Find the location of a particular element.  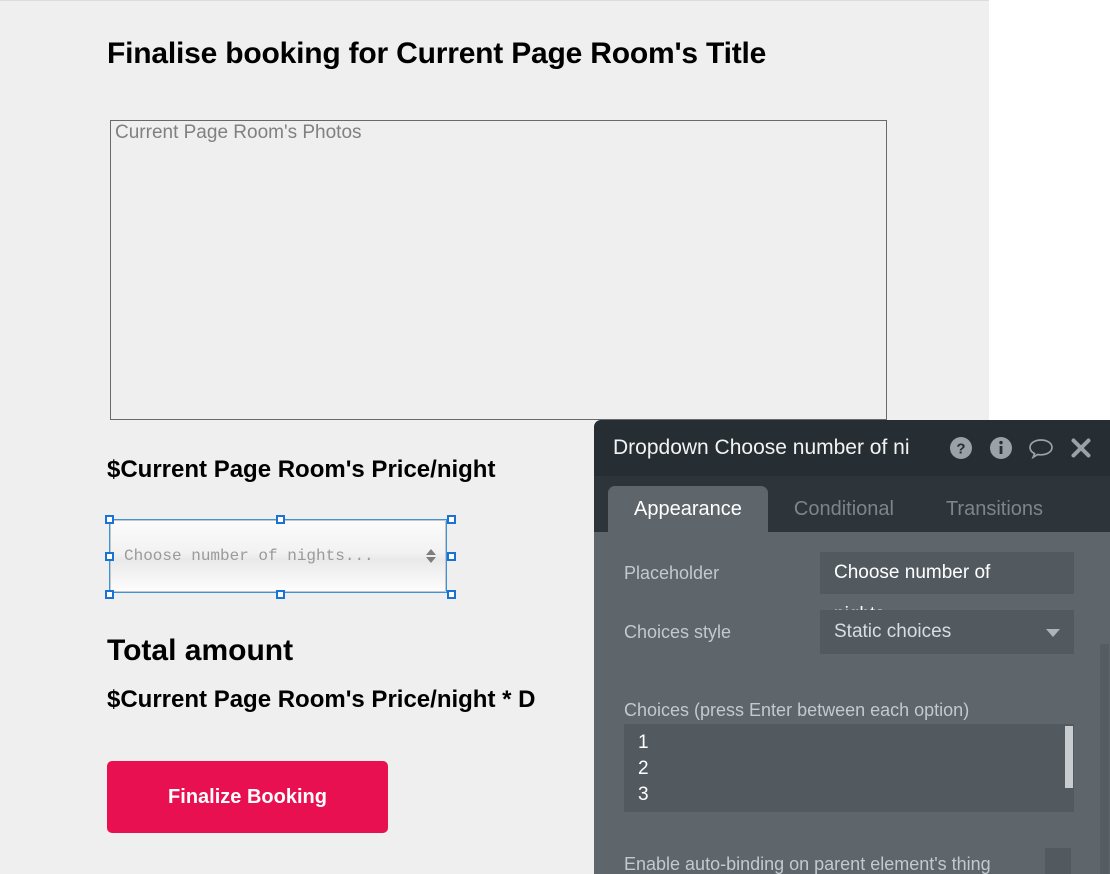

choices-style-label: Choices style is located at coordinates (678, 631).